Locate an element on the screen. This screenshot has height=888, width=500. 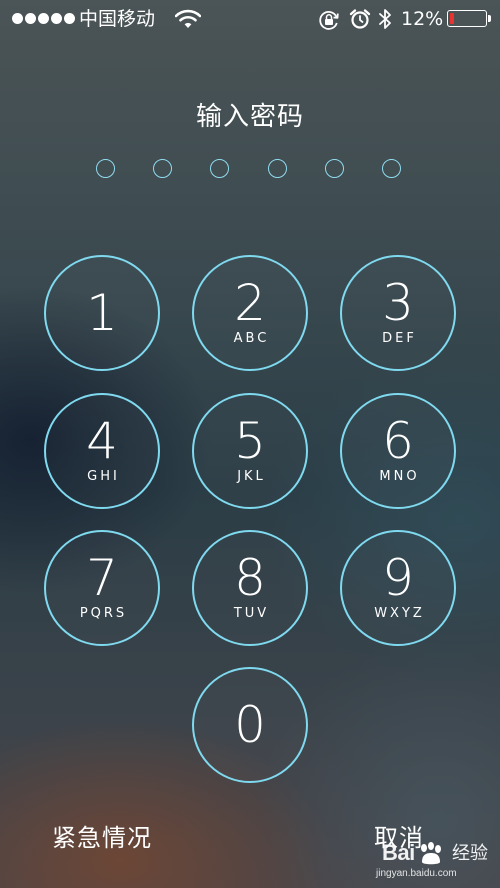
key-digit: 3 is located at coordinates (398, 303).